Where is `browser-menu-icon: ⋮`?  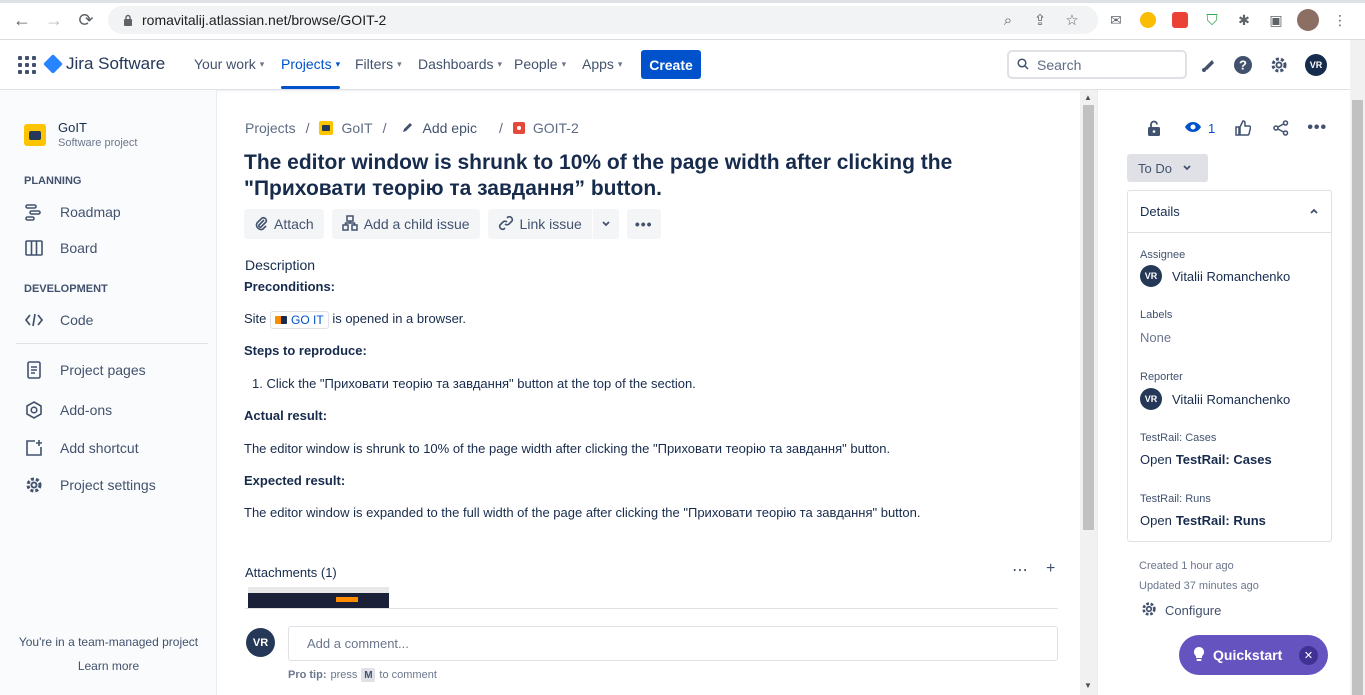
browser-menu-icon: ⋮ is located at coordinates (1340, 20).